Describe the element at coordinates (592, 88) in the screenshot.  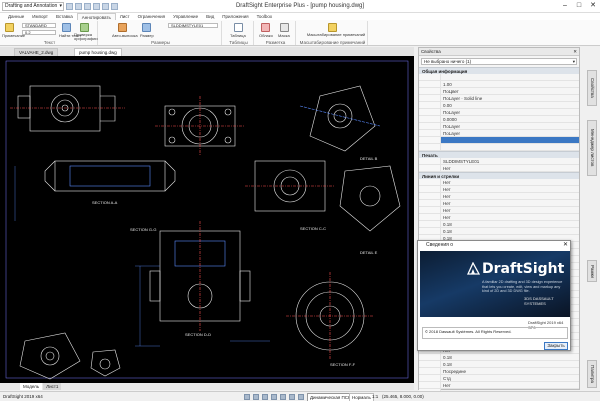
I see `side-tab-properties: Свойства` at that location.